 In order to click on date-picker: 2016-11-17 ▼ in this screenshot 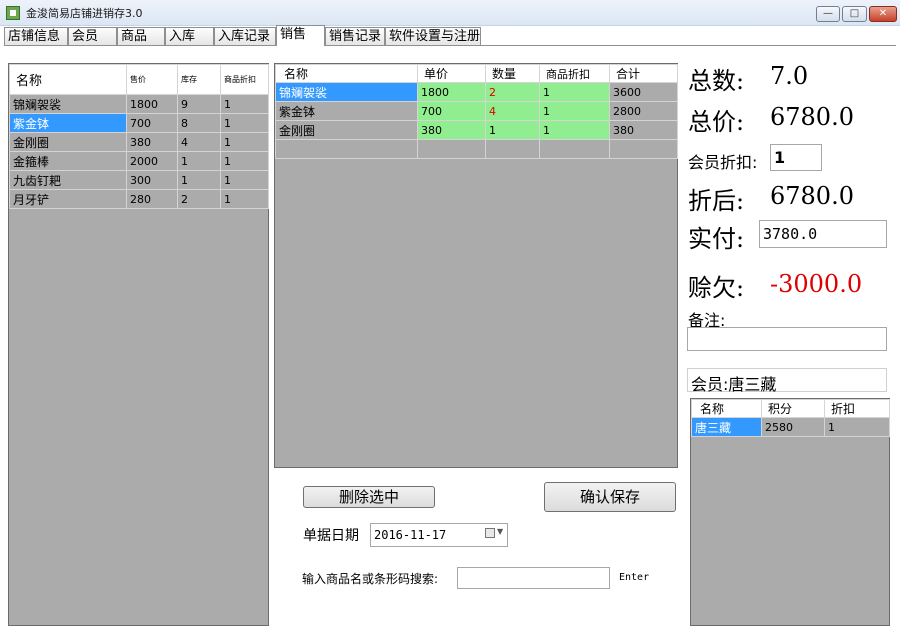, I will do `click(439, 535)`.